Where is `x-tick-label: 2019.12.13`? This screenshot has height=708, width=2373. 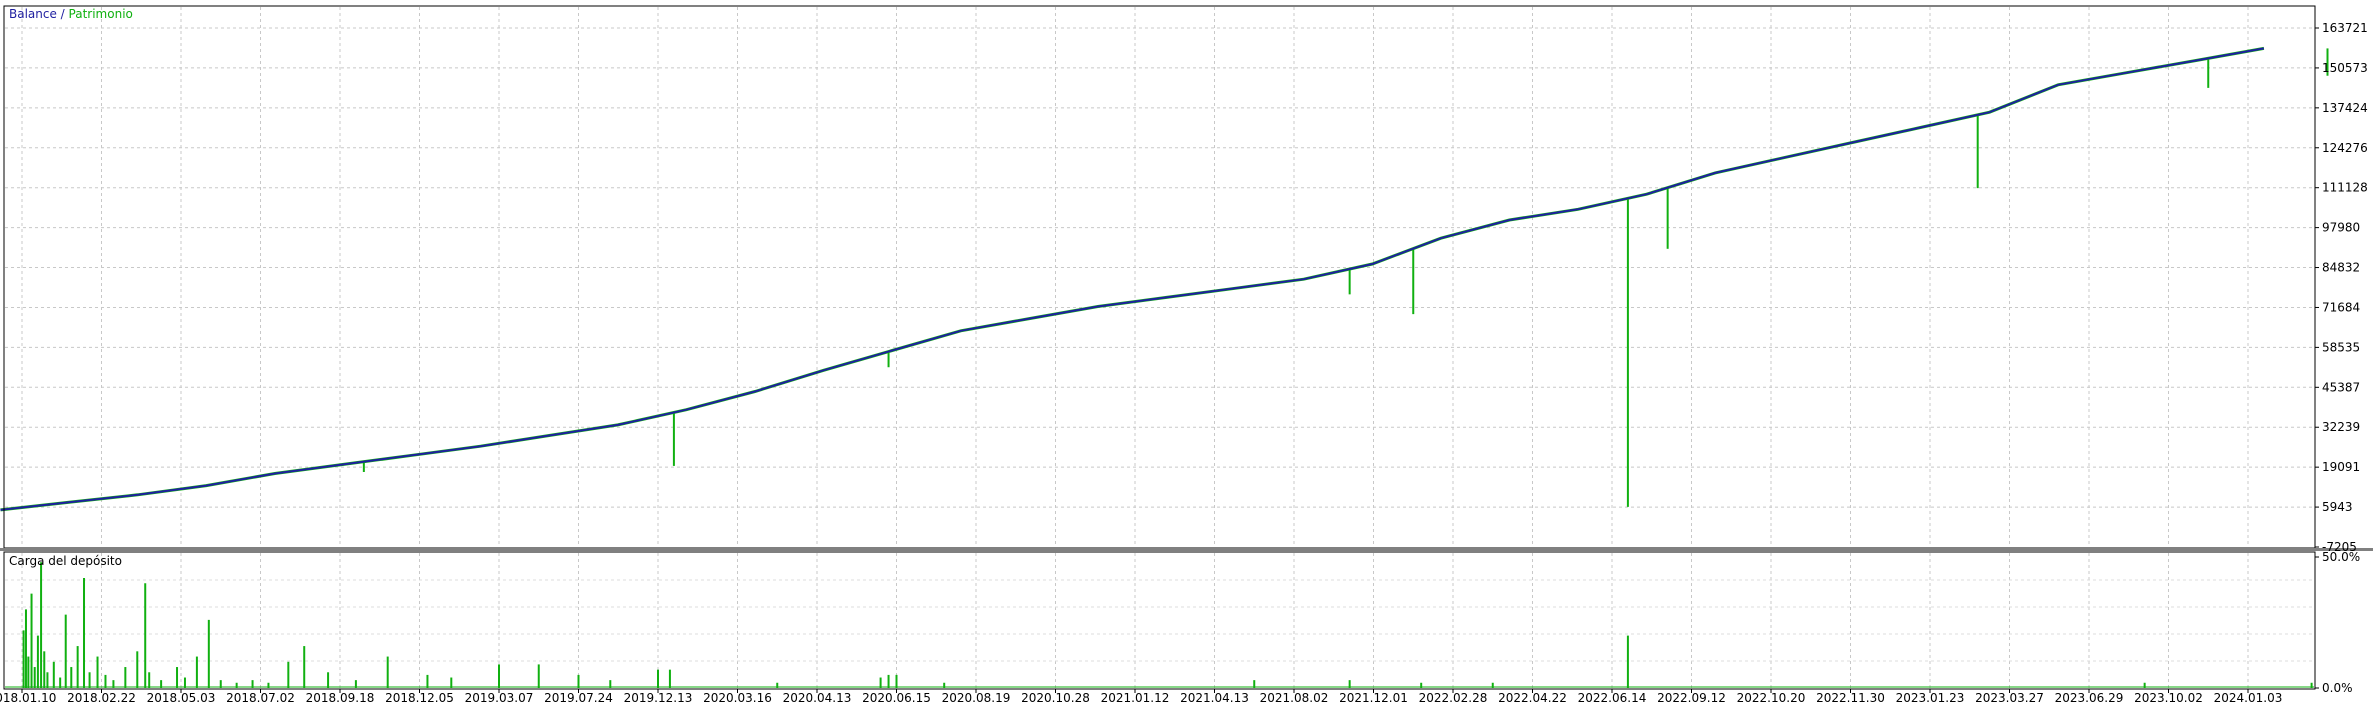 x-tick-label: 2019.12.13 is located at coordinates (658, 697).